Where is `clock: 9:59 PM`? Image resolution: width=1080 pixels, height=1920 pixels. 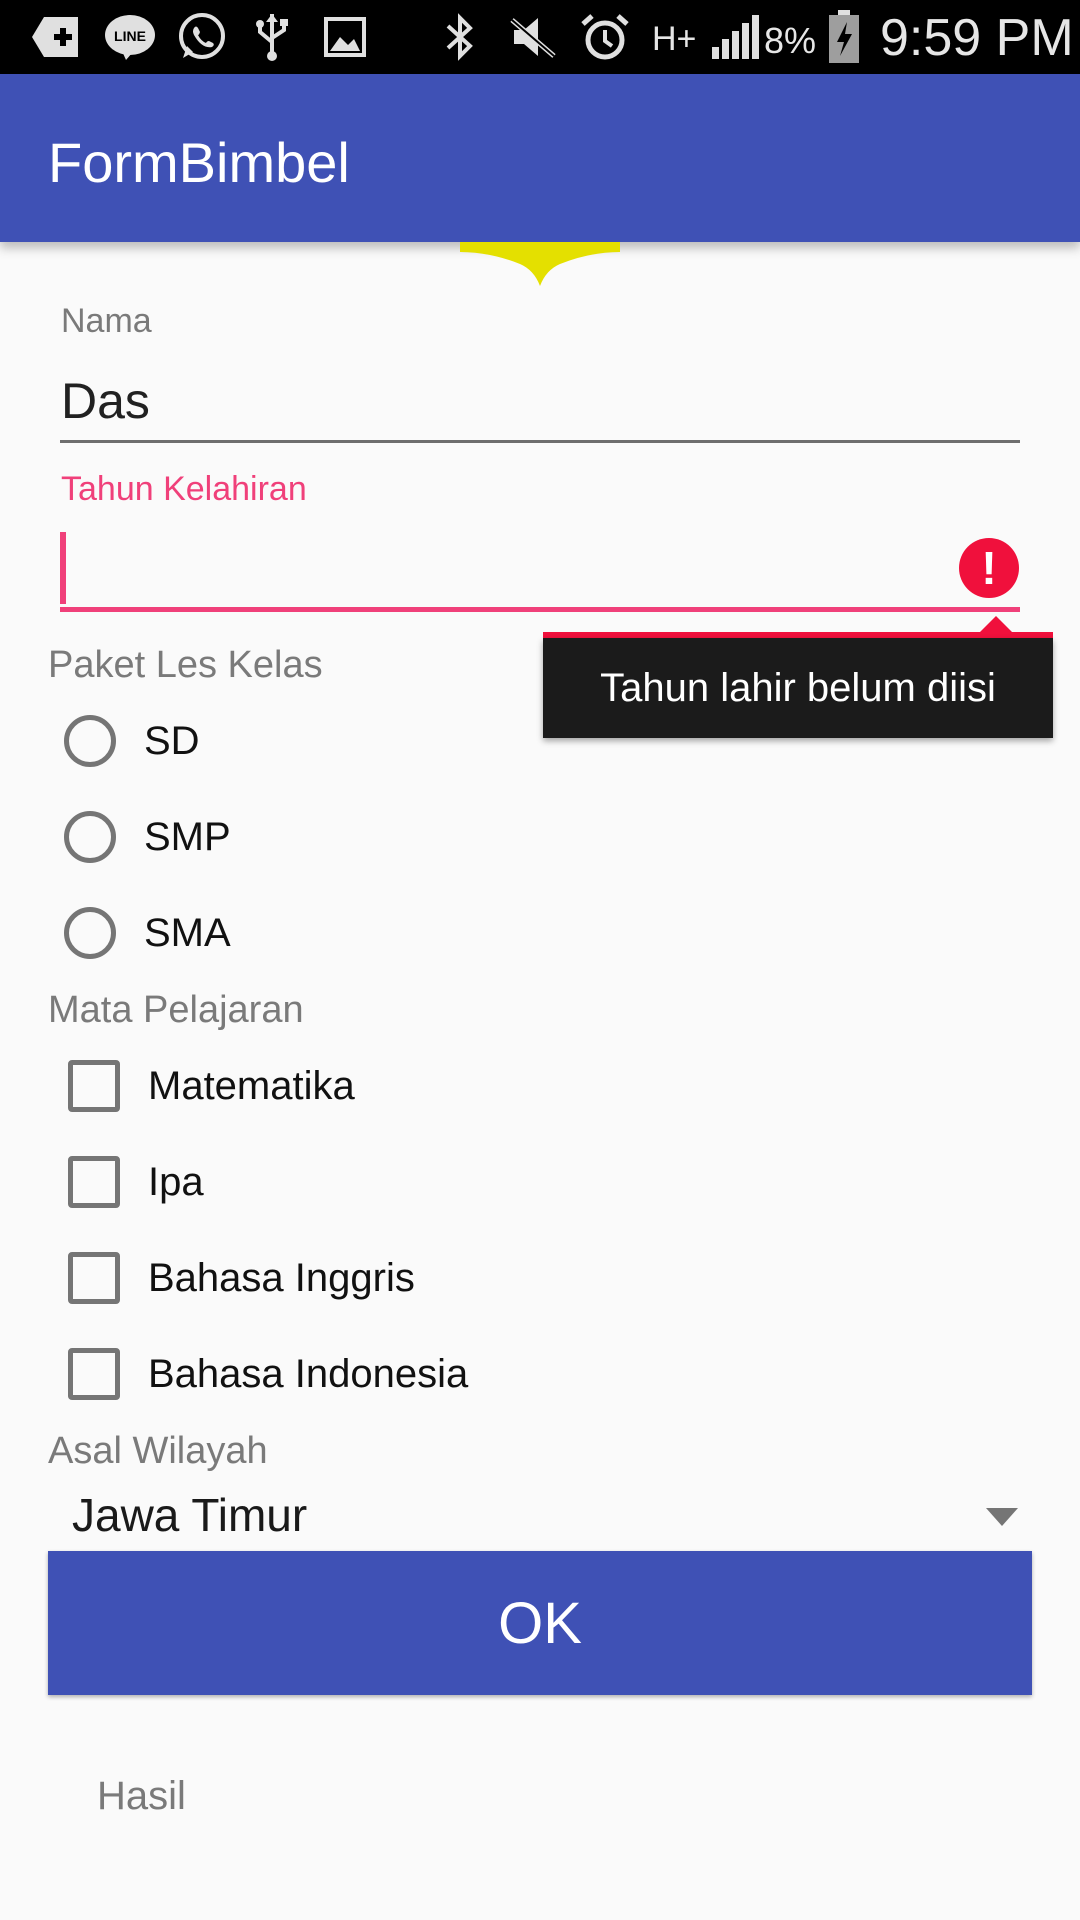 clock: 9:59 PM is located at coordinates (977, 38).